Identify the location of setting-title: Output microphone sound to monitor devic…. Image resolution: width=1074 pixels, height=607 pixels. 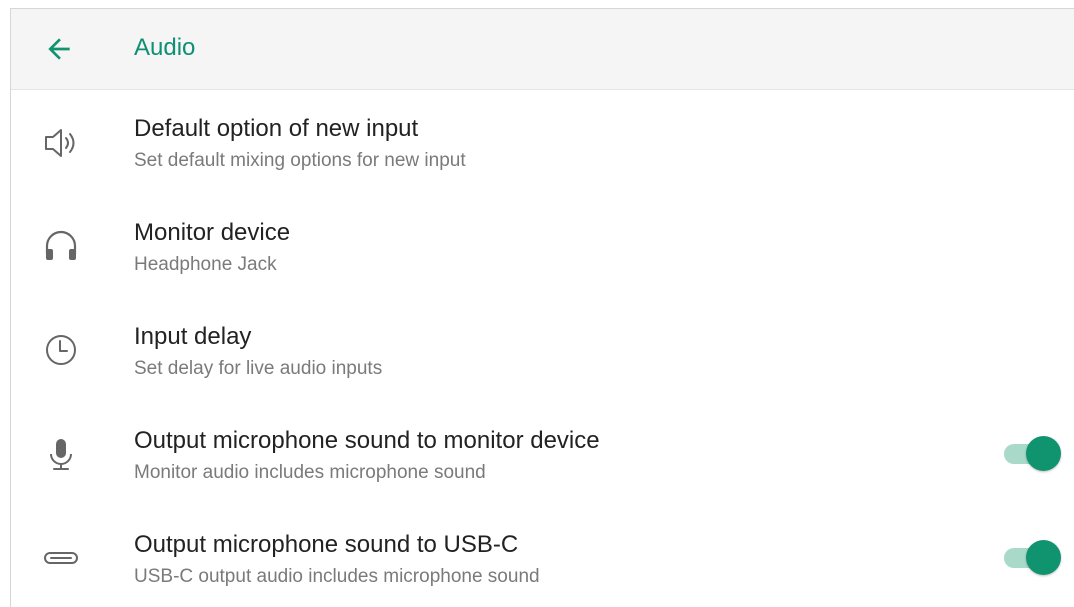
(367, 440).